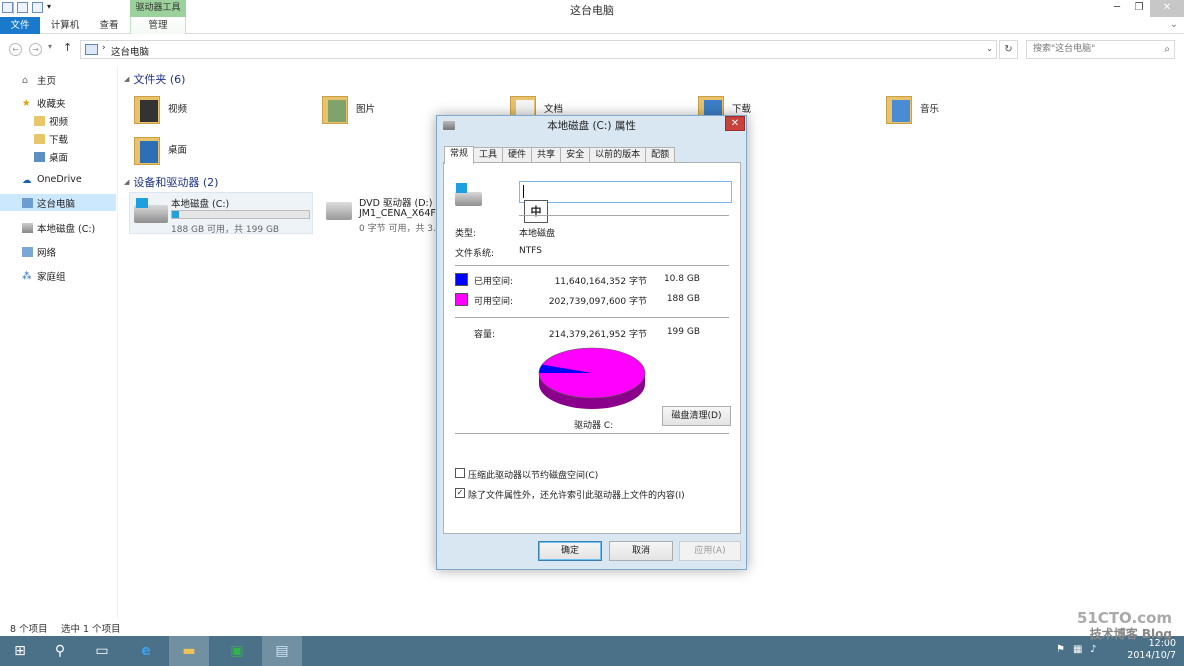 The height and width of the screenshot is (666, 1184). Describe the element at coordinates (35, 49) in the screenshot. I see `forward-button: →` at that location.